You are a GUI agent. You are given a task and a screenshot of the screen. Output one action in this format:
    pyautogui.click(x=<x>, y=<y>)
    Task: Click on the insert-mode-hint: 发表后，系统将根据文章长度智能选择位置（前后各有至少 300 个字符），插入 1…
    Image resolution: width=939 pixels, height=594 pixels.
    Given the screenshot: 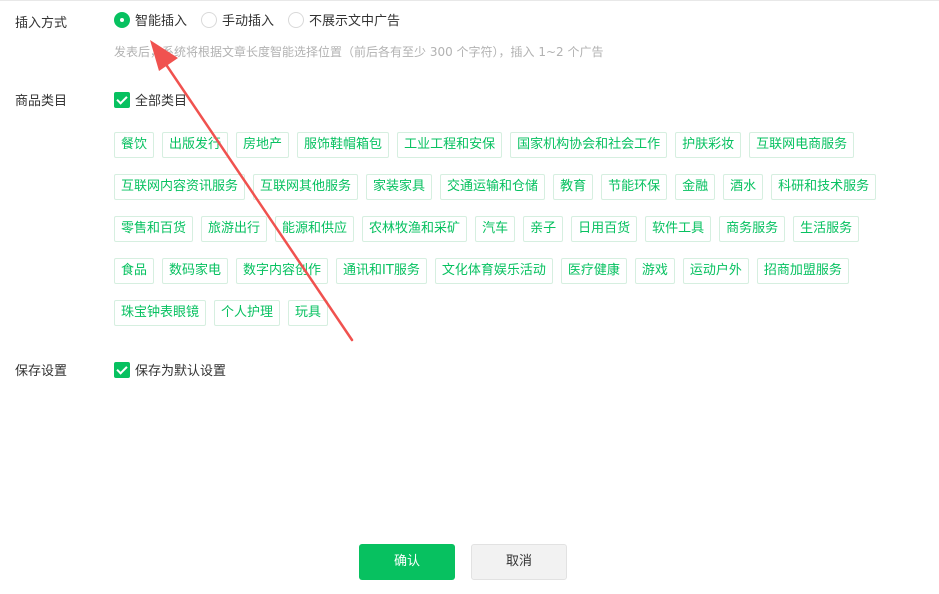 What is the action you would take?
    pyautogui.click(x=359, y=52)
    